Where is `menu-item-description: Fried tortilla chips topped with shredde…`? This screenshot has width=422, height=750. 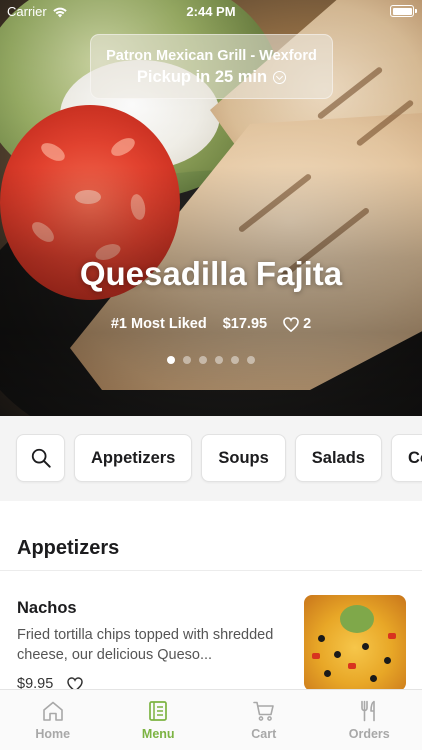 menu-item-description: Fried tortilla chips topped with shredde… is located at coordinates (145, 645).